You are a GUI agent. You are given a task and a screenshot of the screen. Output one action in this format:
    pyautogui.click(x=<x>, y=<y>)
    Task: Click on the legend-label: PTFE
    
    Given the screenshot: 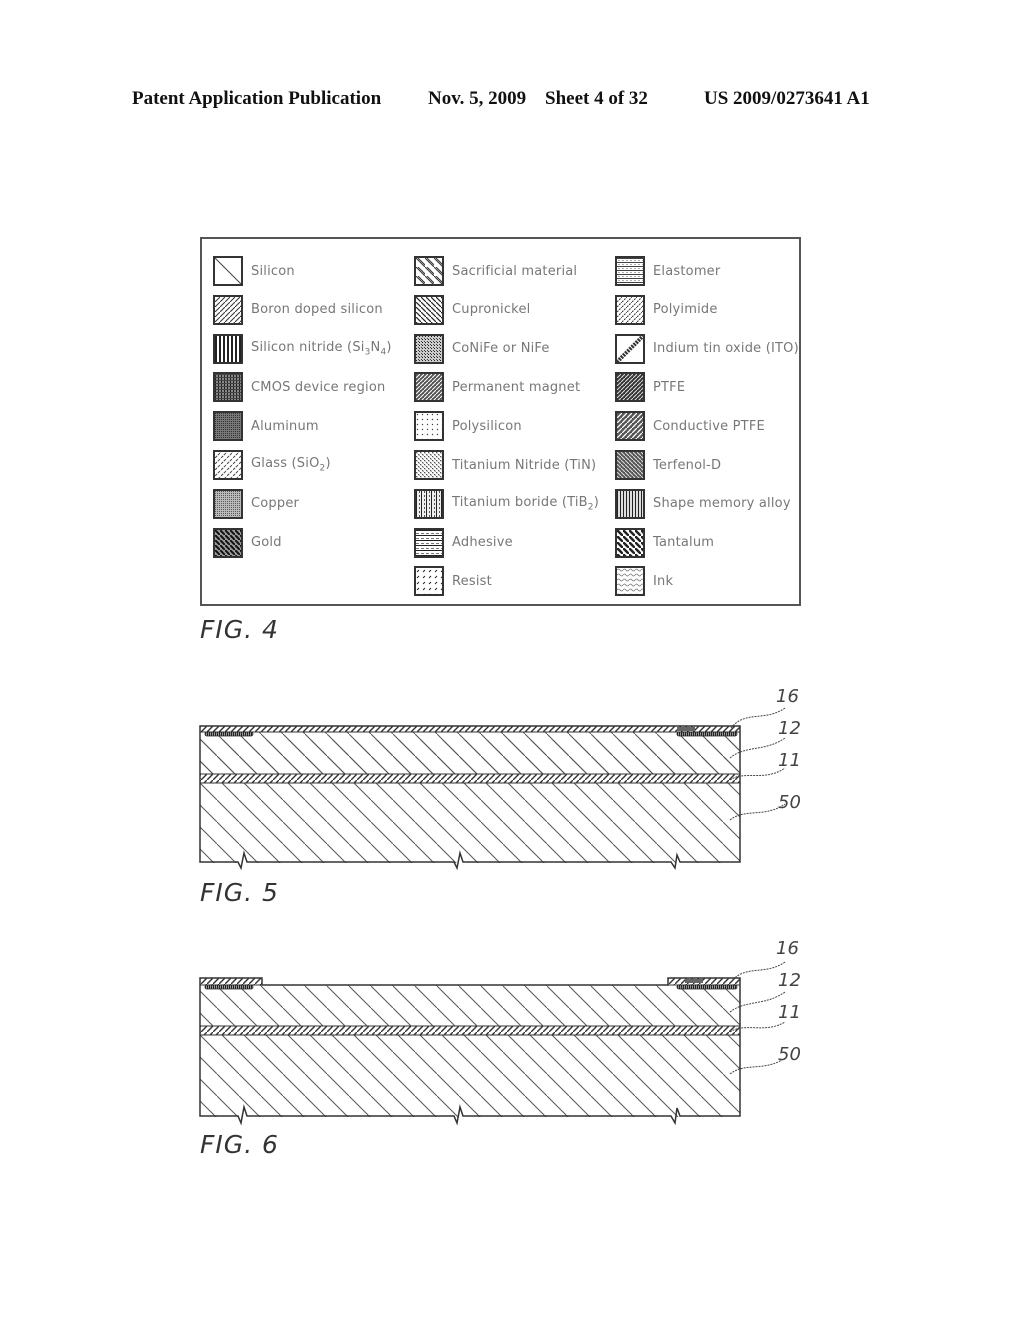 What is the action you would take?
    pyautogui.click(x=669, y=387)
    